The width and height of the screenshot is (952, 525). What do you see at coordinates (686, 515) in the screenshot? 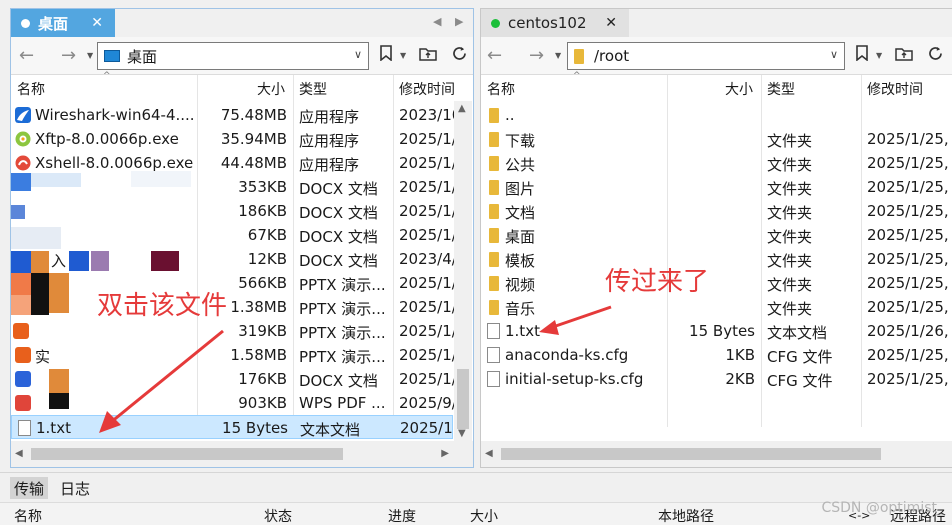
I see `column-header-local-path: 本地路径` at bounding box center [686, 515].